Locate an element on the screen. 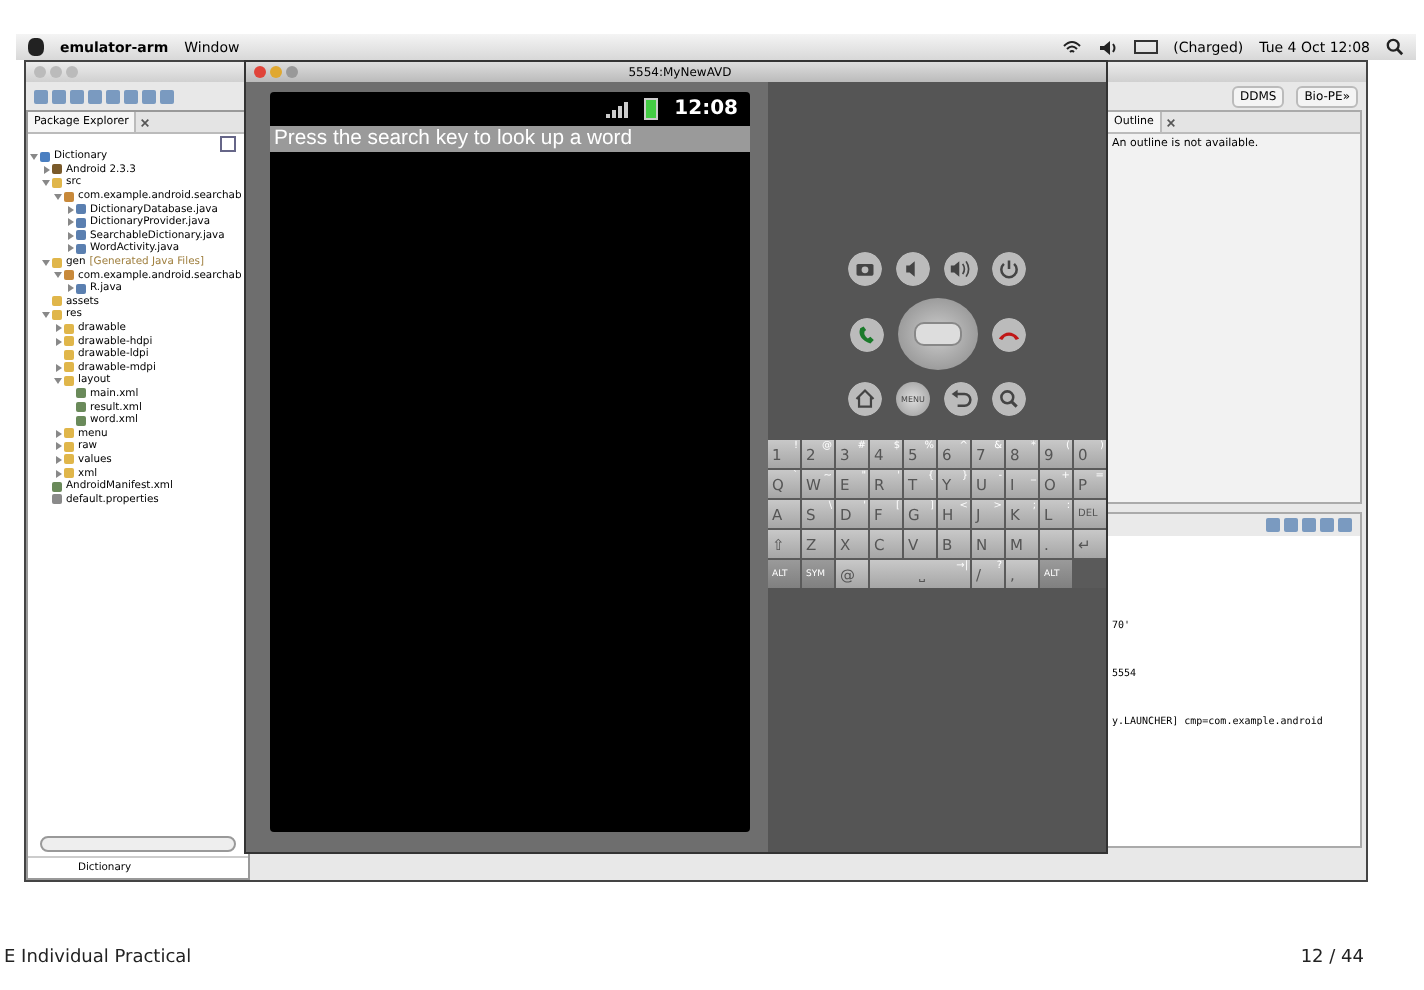  page-number: 12 / 44 is located at coordinates (1332, 958).